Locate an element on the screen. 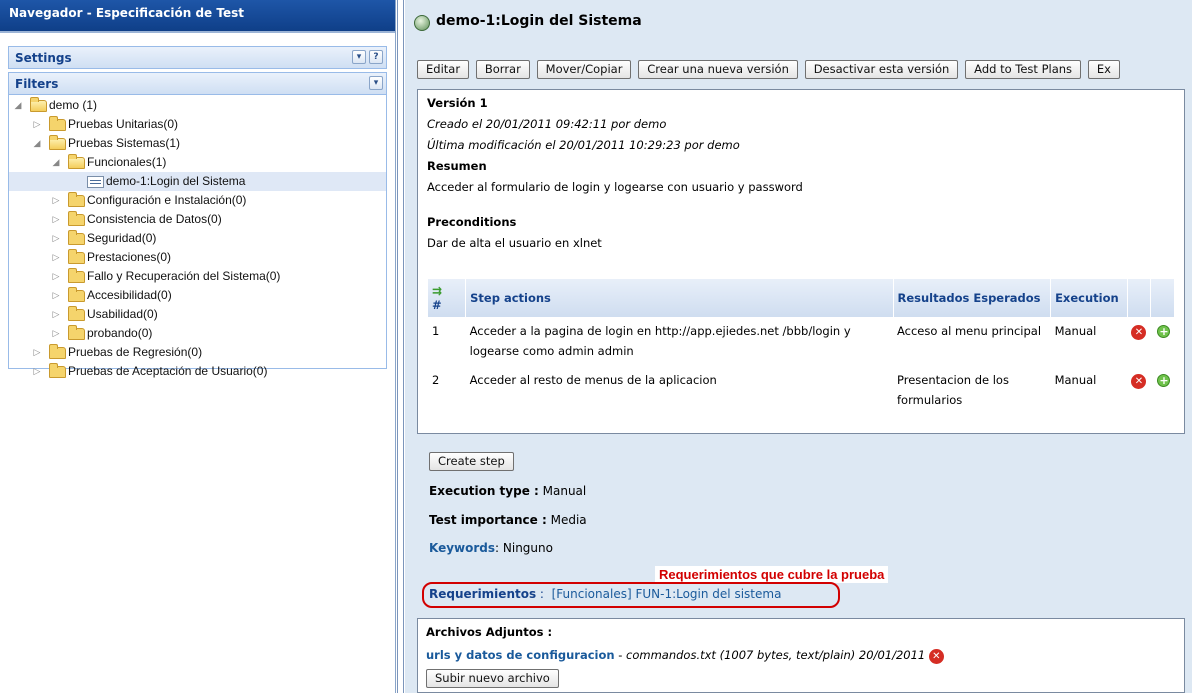  tree-node-label: Pruebas Unitarias(0) is located at coordinates (123, 124).